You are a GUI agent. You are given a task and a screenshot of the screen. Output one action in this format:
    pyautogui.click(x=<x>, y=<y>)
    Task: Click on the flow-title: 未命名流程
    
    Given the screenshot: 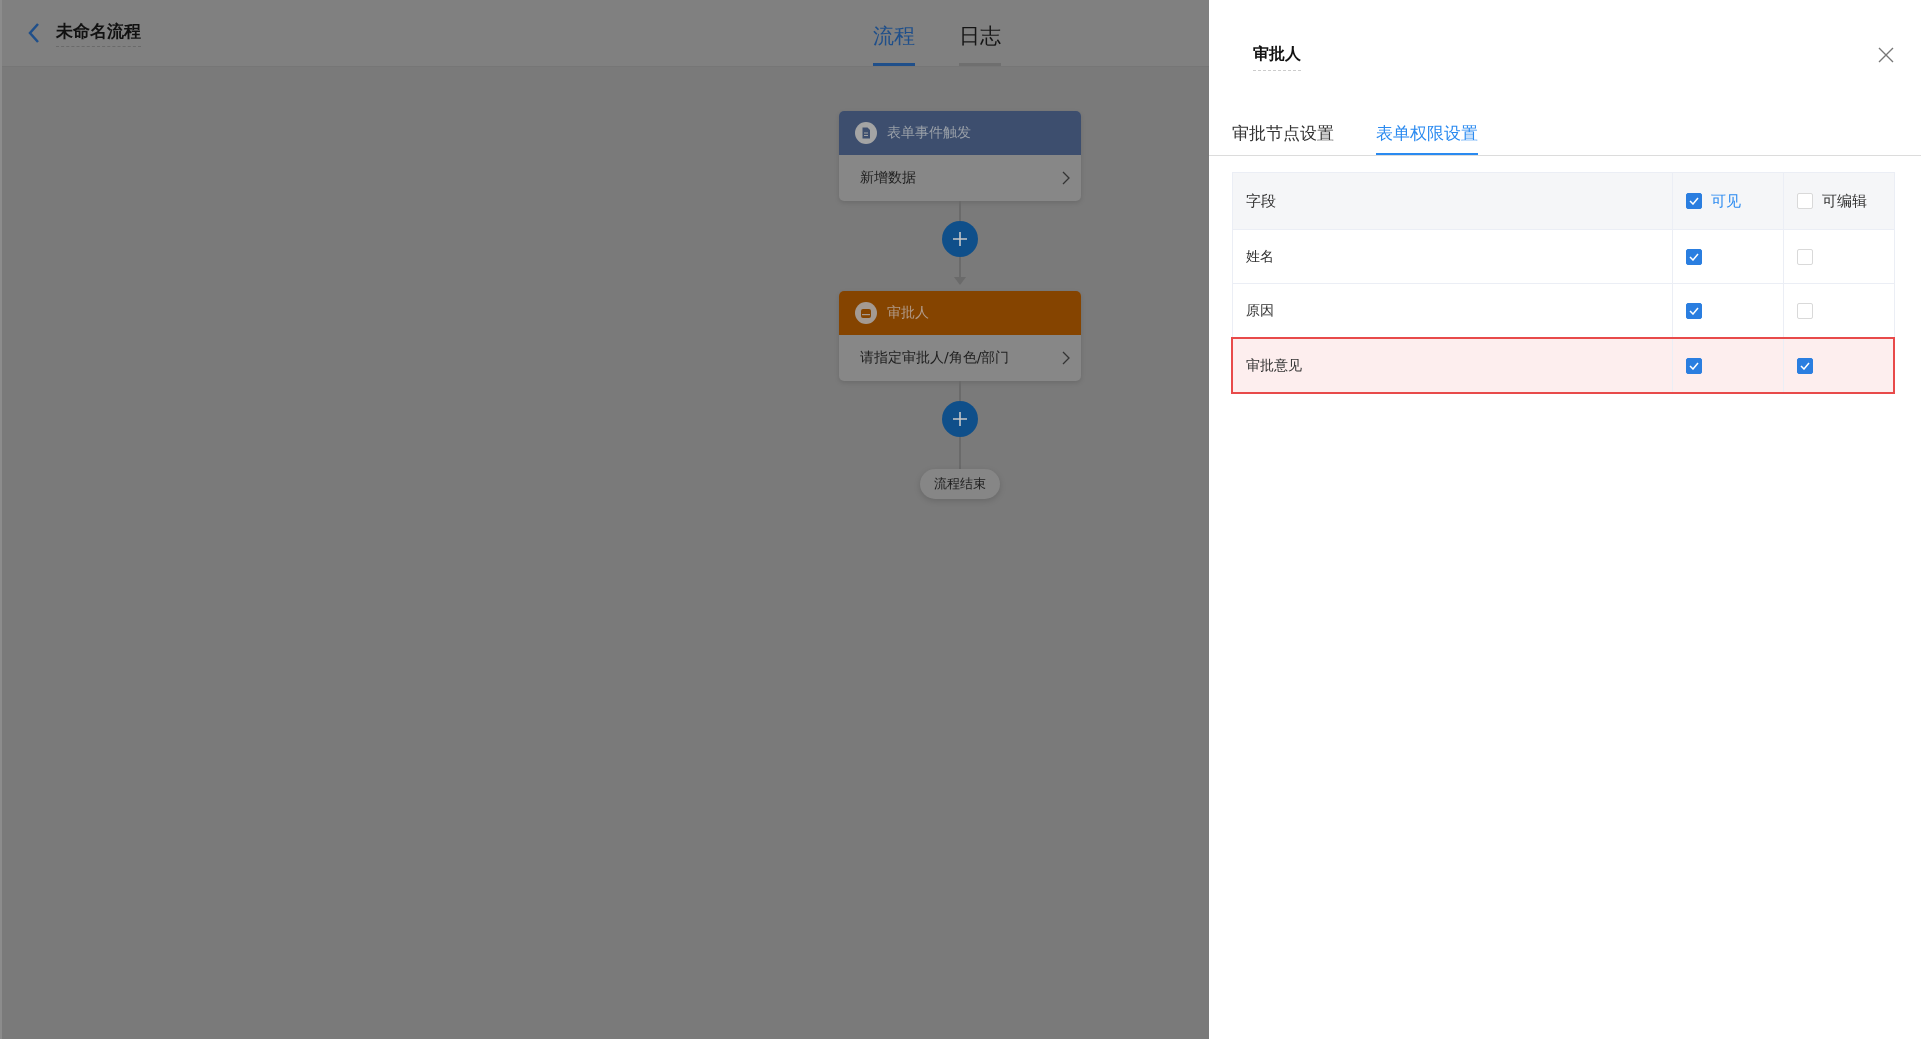 What is the action you would take?
    pyautogui.click(x=98, y=33)
    